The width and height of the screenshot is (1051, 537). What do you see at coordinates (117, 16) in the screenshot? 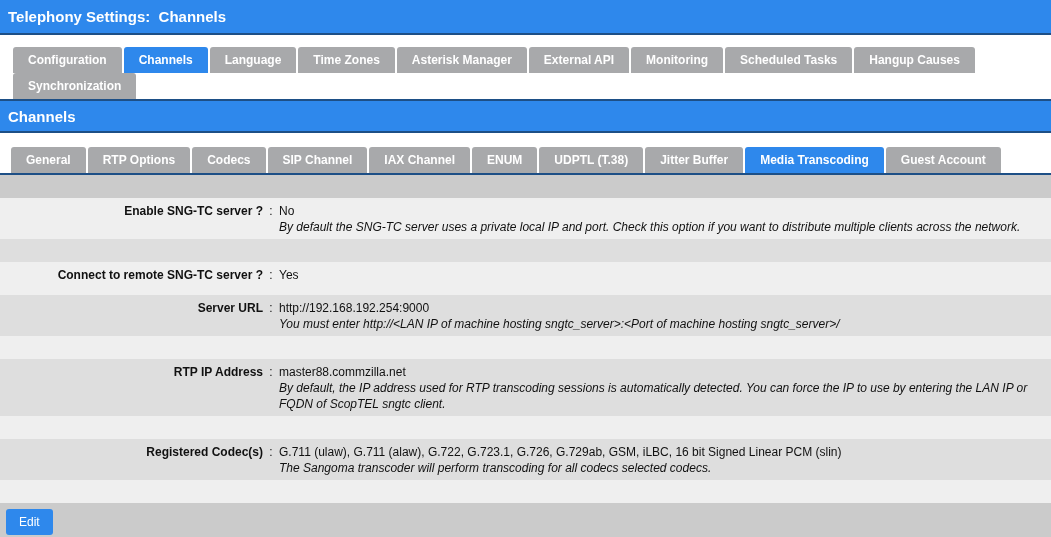
I see `page-title: Telephony Settings: Channels` at bounding box center [117, 16].